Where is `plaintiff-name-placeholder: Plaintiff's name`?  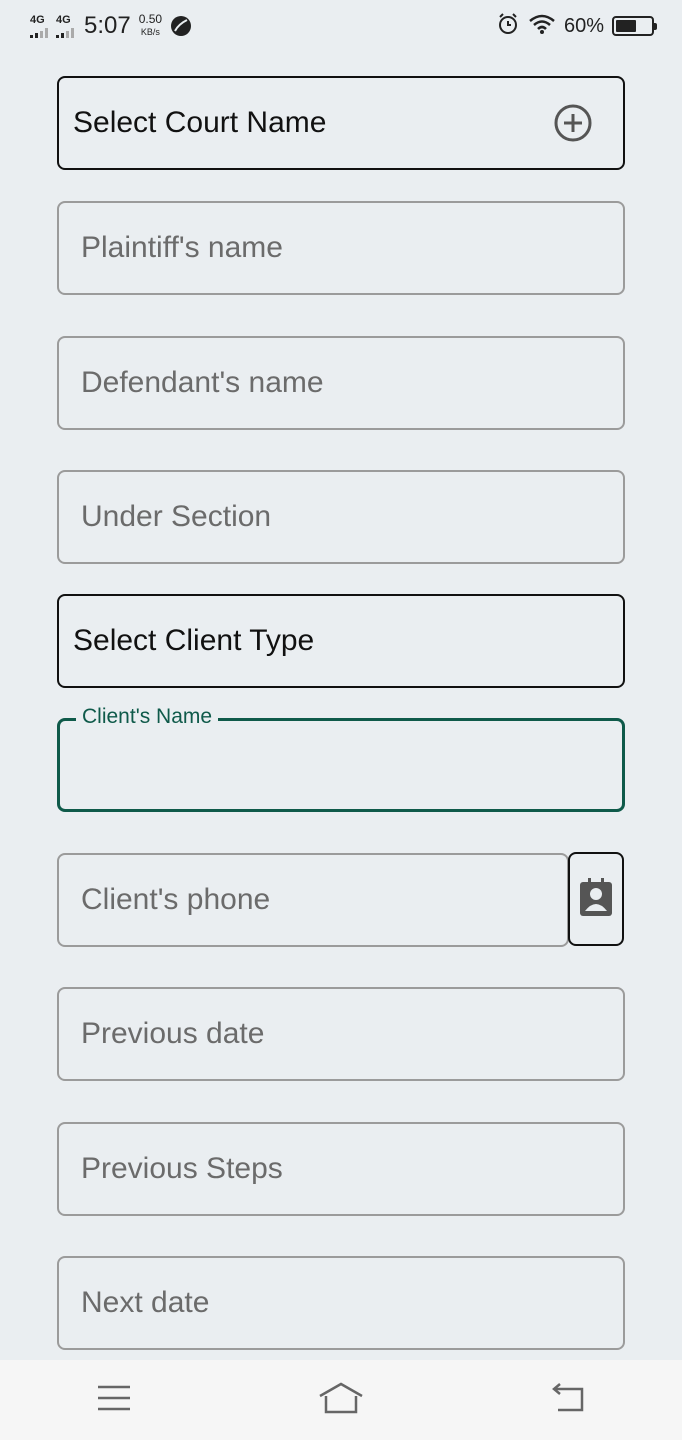
plaintiff-name-placeholder: Plaintiff's name is located at coordinates (182, 247).